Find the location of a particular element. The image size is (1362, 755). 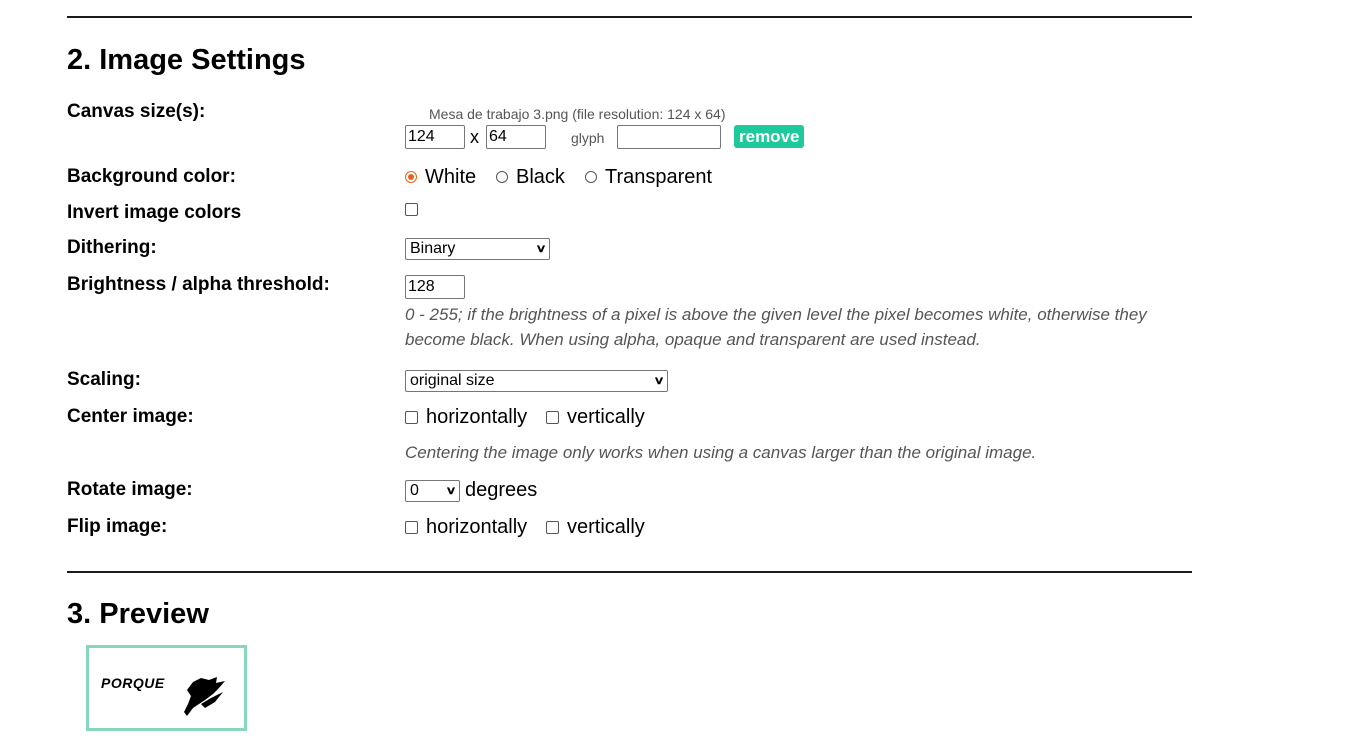

scaling-select-value: original size is located at coordinates (452, 380).